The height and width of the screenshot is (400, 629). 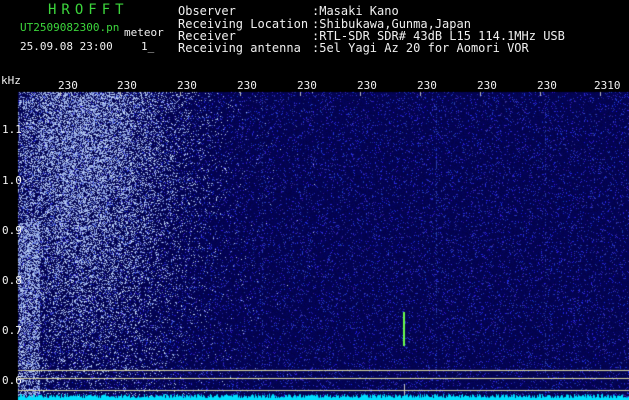 I want to click on value-observer: :Masaki Kano, so click(x=355, y=11).